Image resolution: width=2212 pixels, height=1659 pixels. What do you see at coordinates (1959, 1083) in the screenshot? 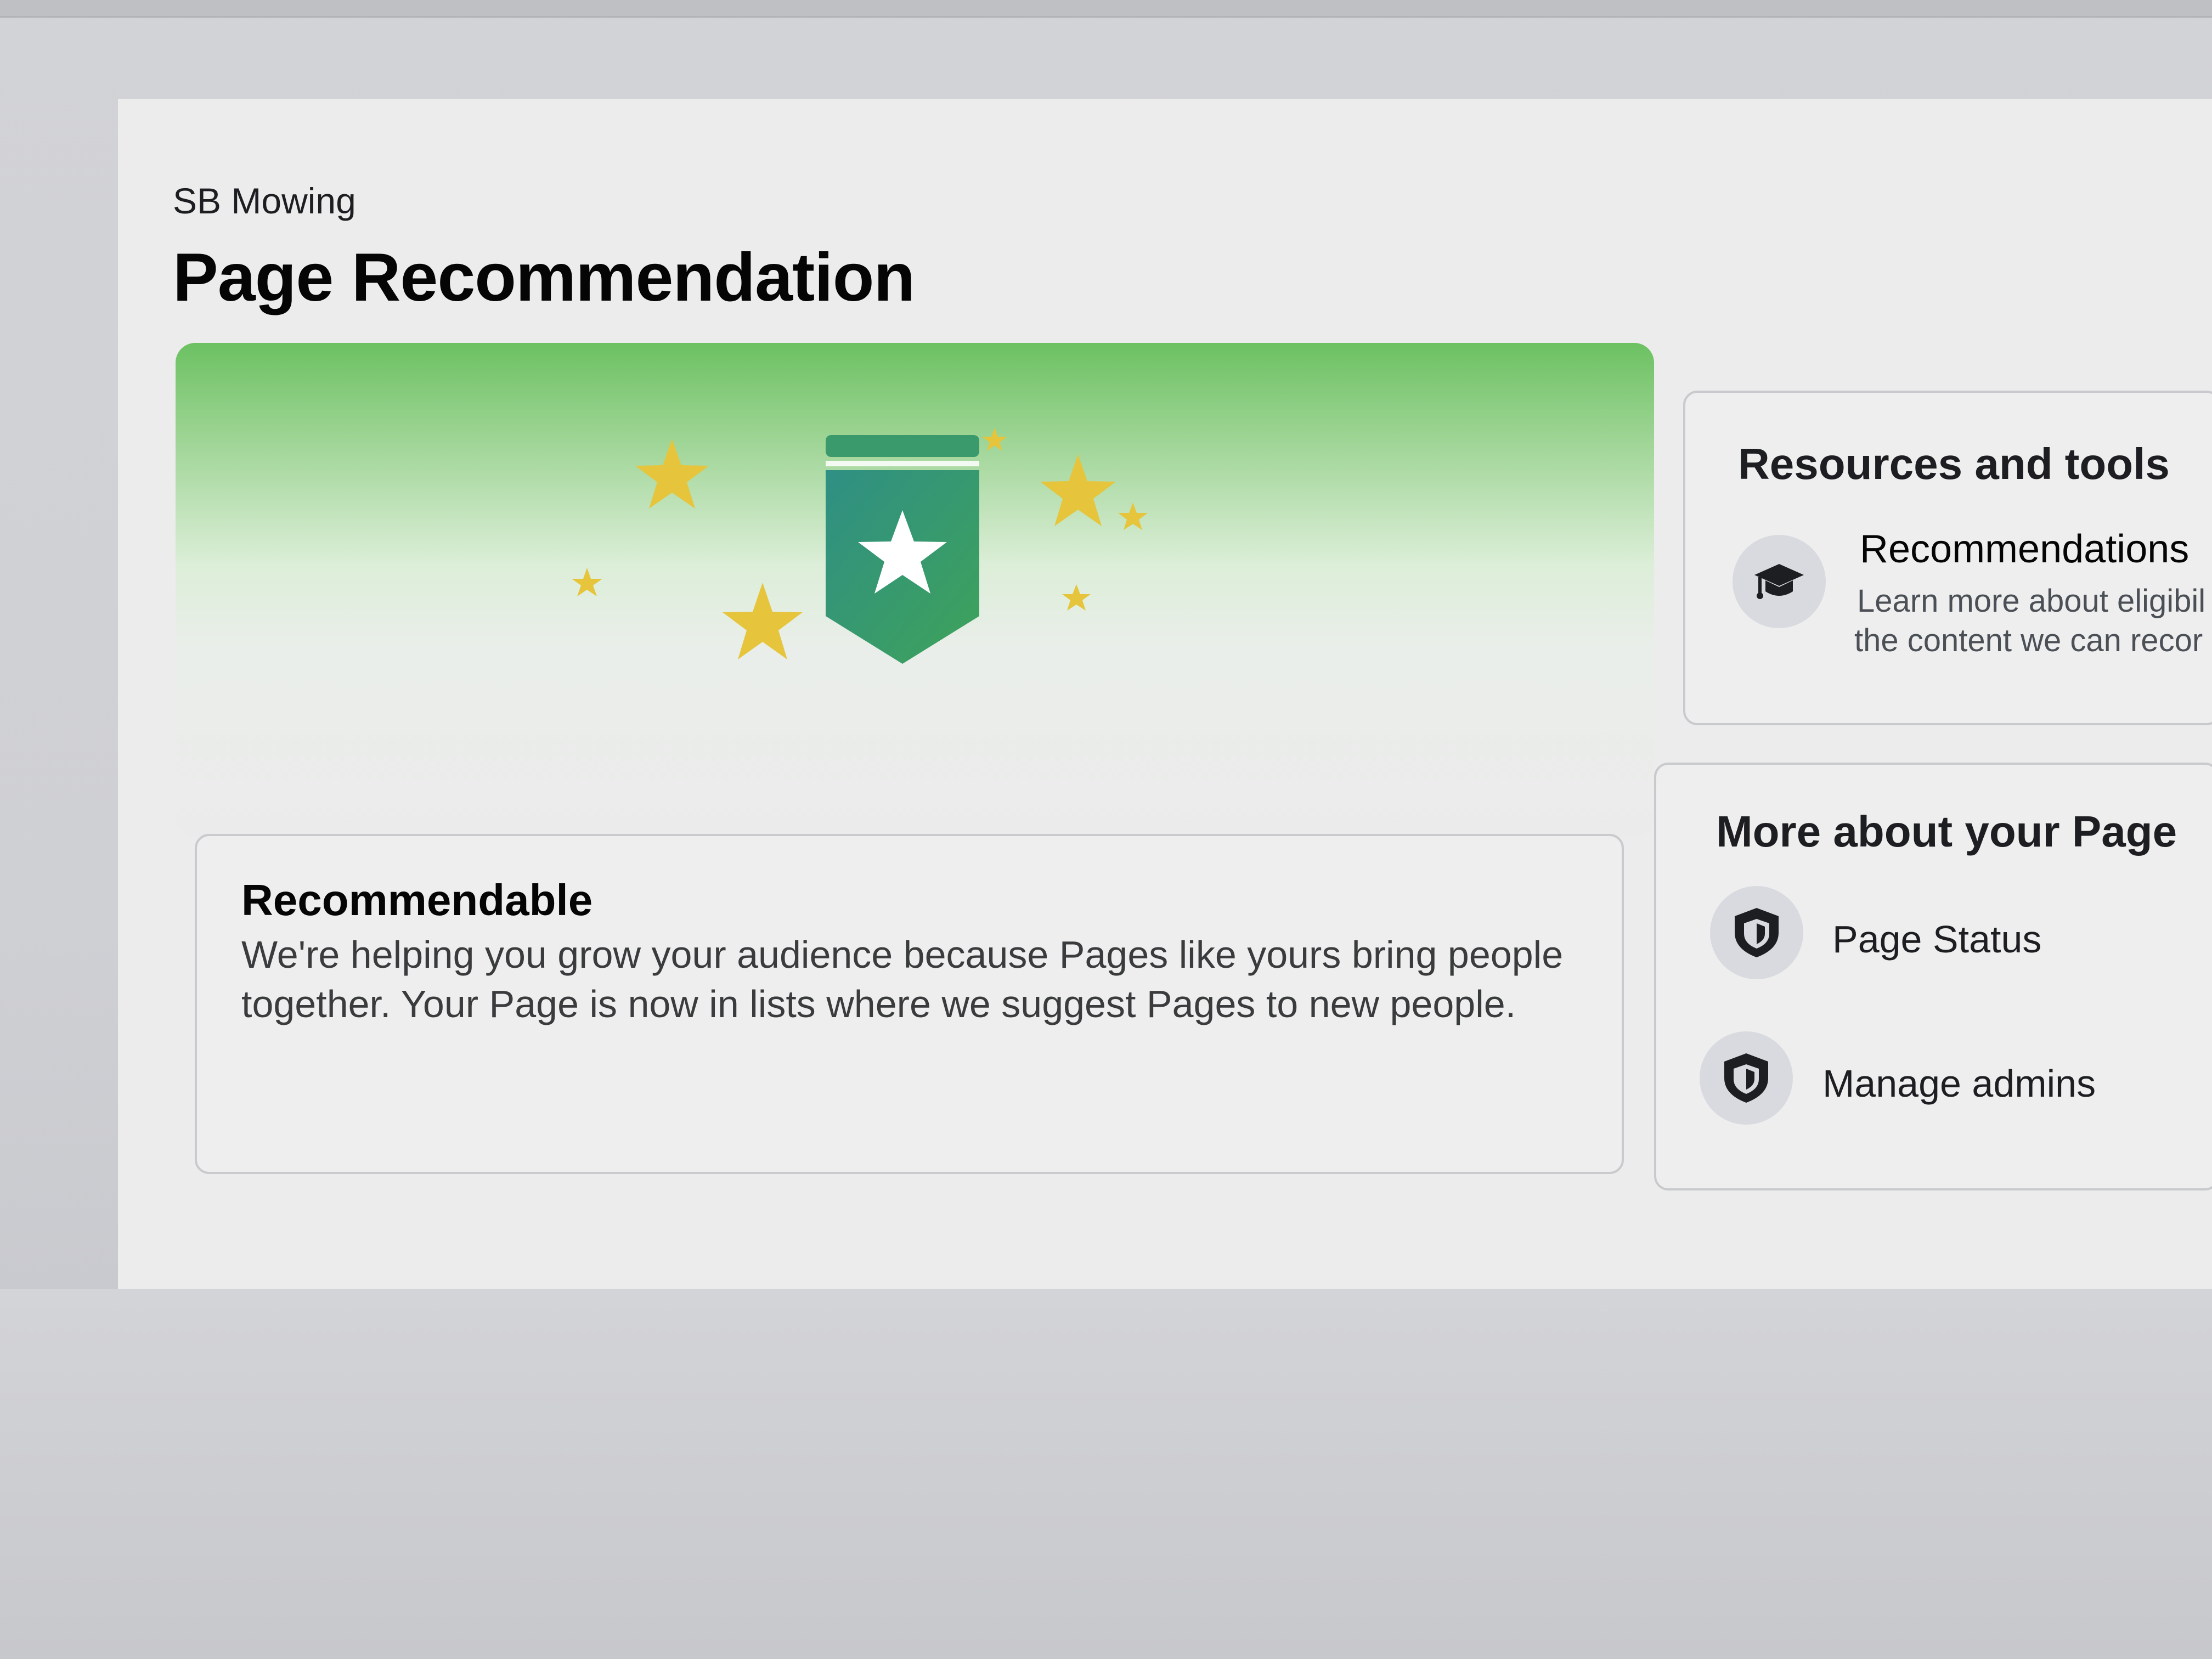
I see `manage-admins-label: Manage admins` at bounding box center [1959, 1083].